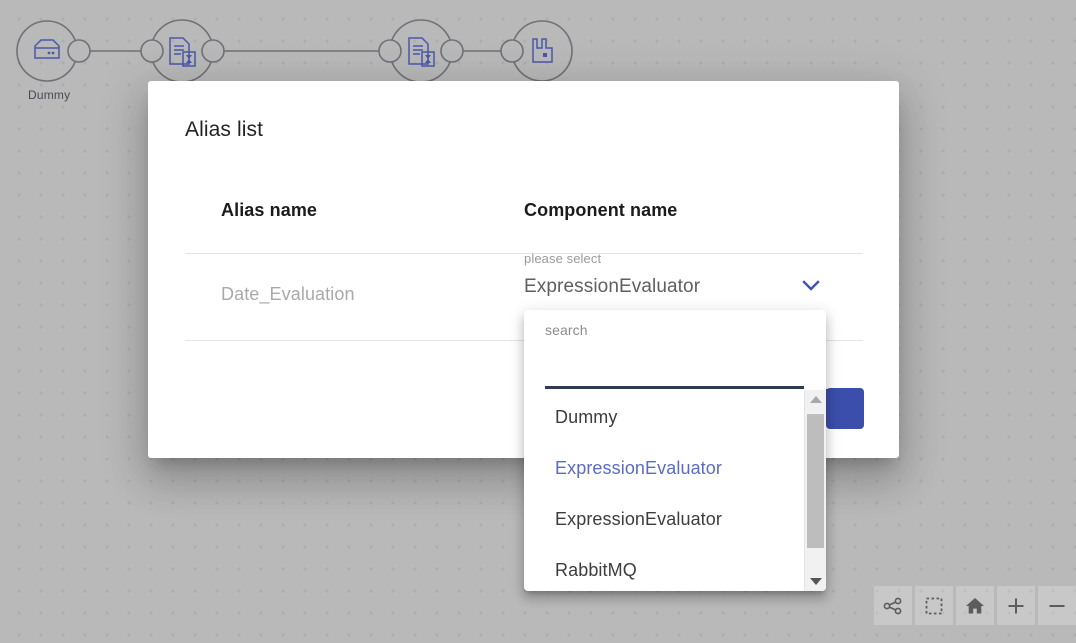 This screenshot has width=1076, height=643. I want to click on select-area-button, so click(934, 605).